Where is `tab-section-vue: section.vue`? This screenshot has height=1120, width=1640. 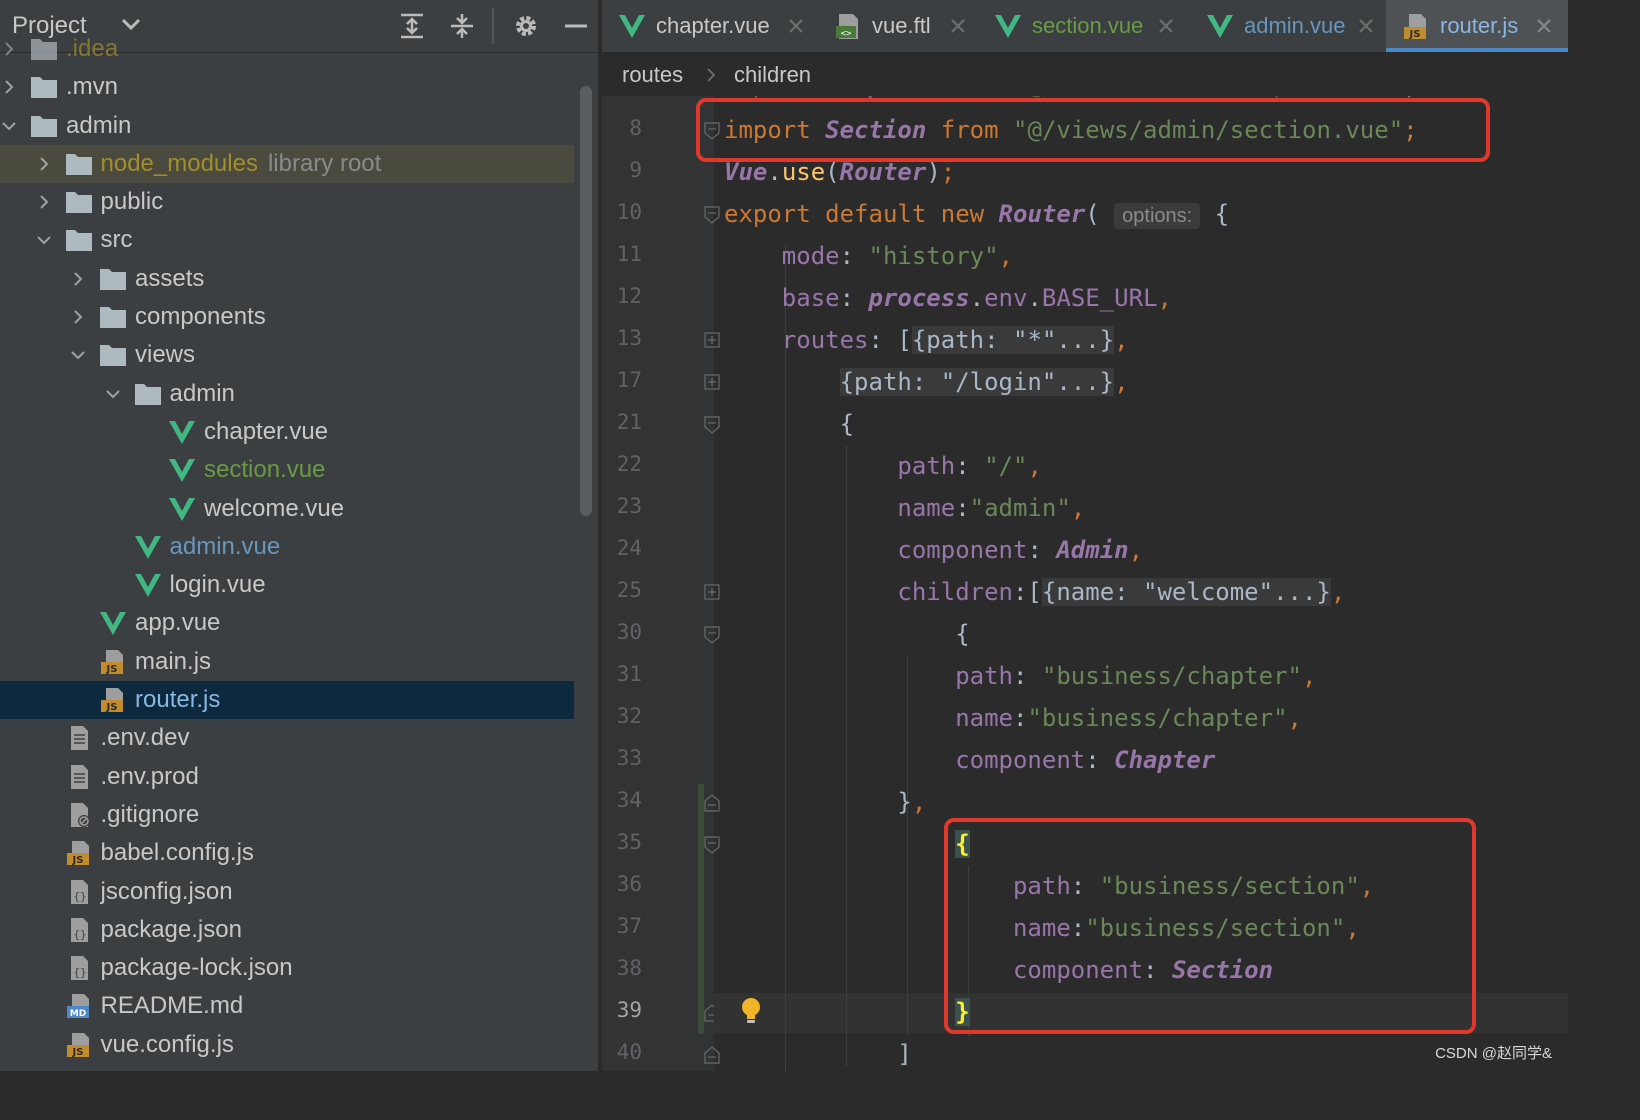 tab-section-vue: section.vue is located at coordinates (1083, 26).